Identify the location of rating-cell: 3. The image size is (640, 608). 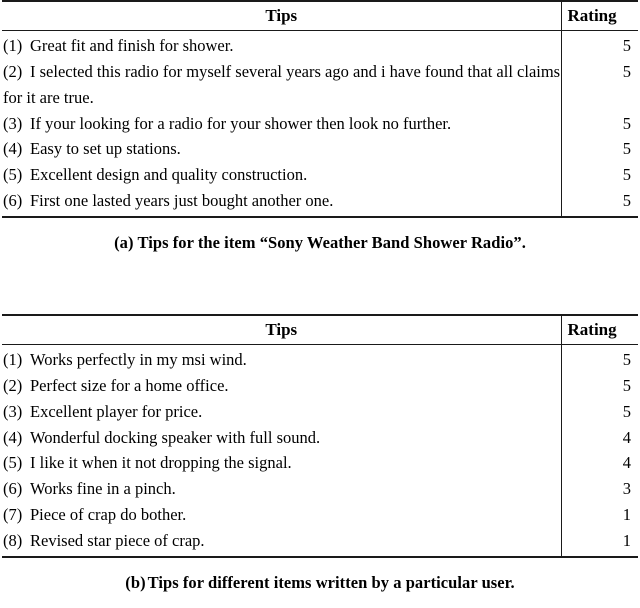
(599, 489).